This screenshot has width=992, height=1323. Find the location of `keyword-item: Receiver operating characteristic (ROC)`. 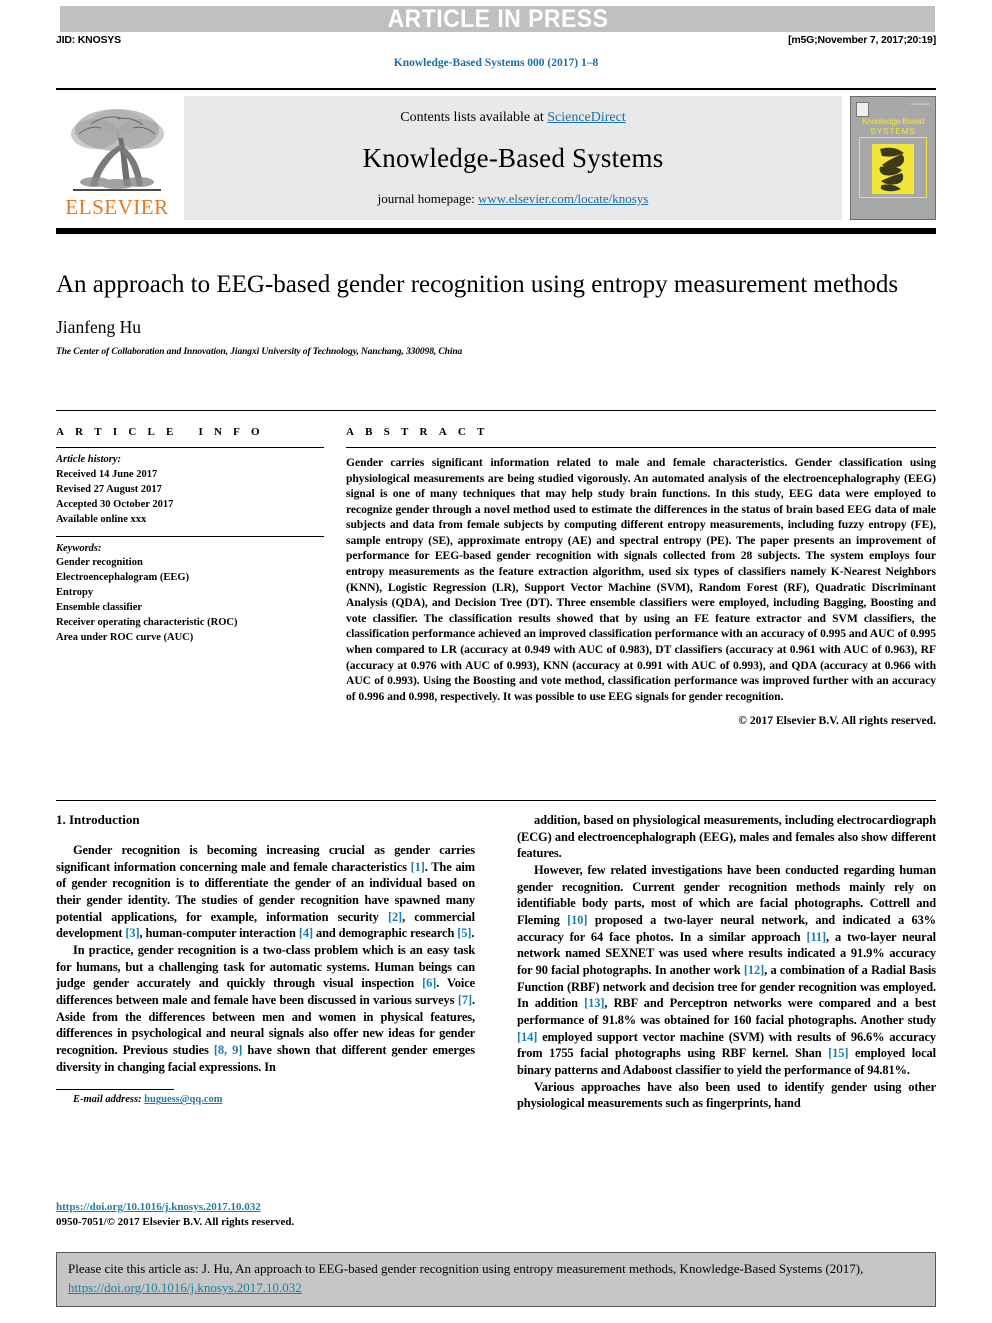

keyword-item: Receiver operating characteristic (ROC) is located at coordinates (147, 623).